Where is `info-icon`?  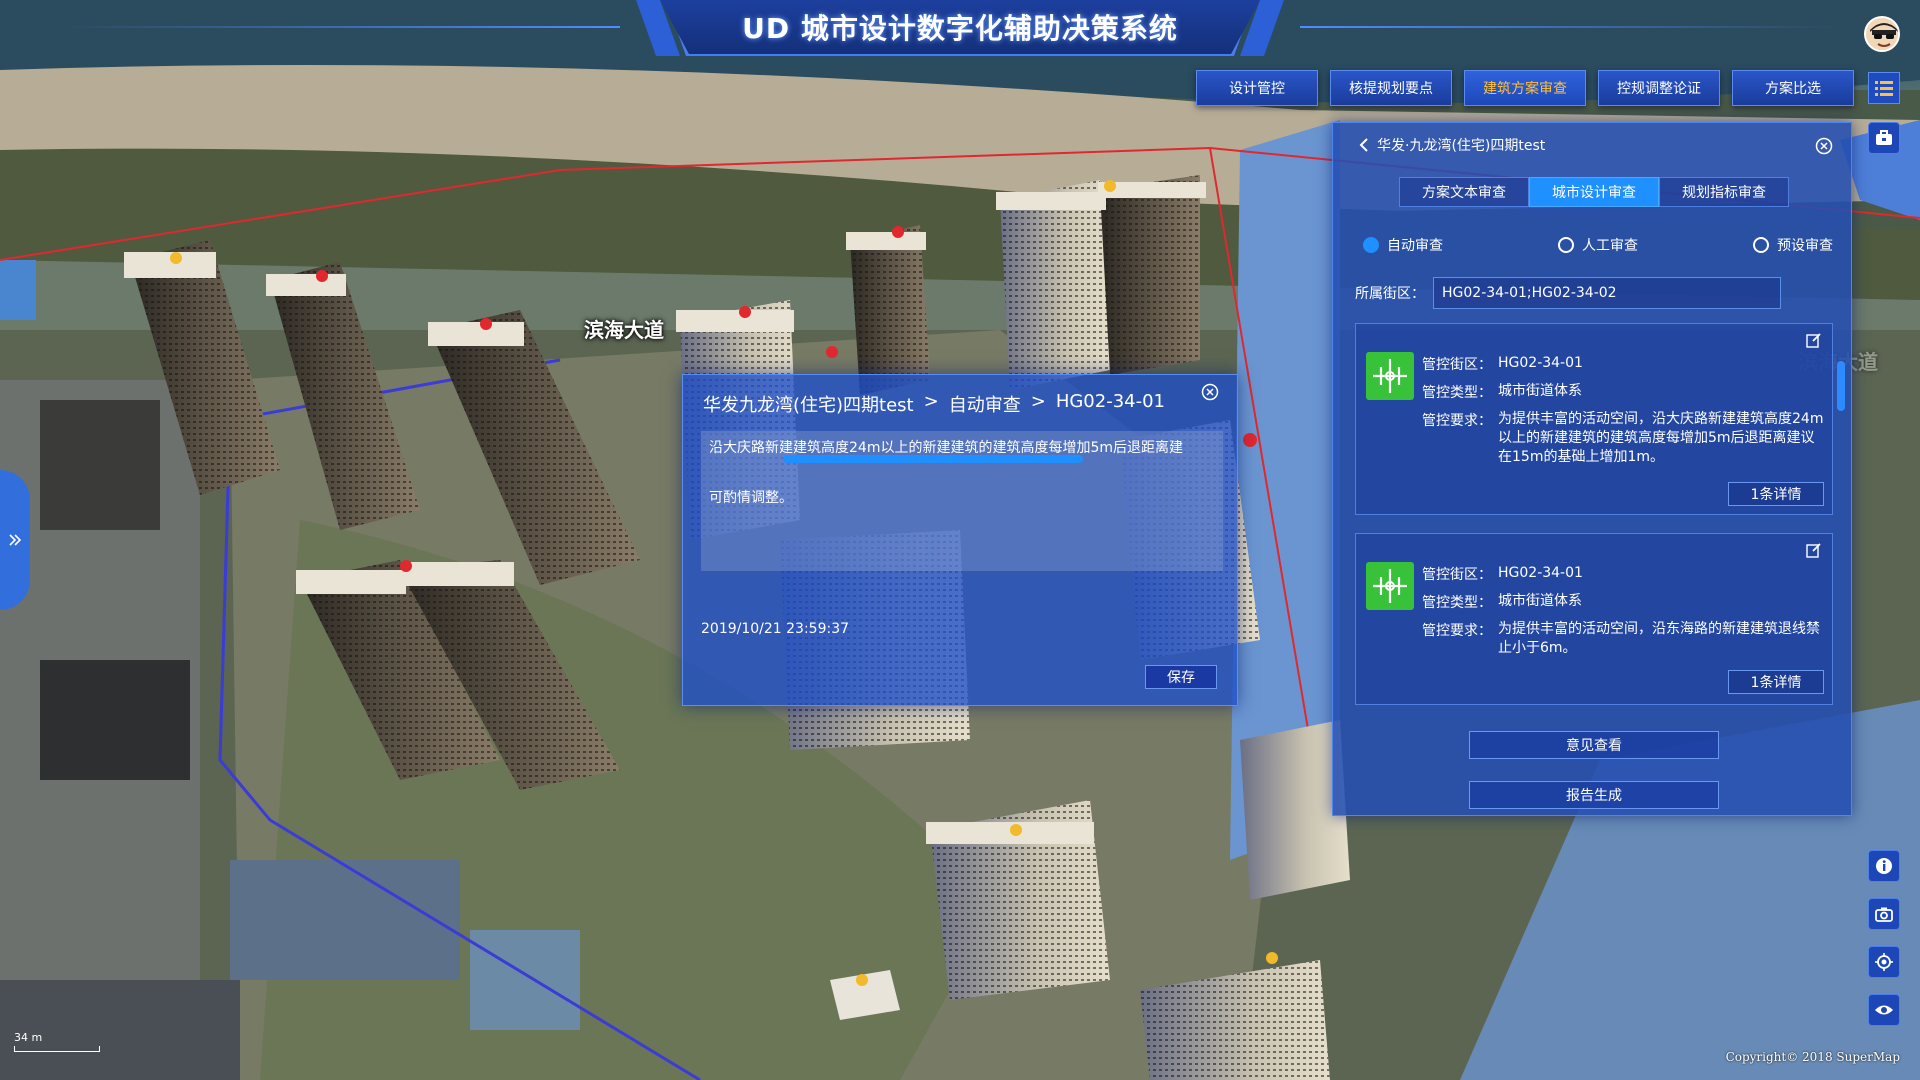 info-icon is located at coordinates (1884, 866).